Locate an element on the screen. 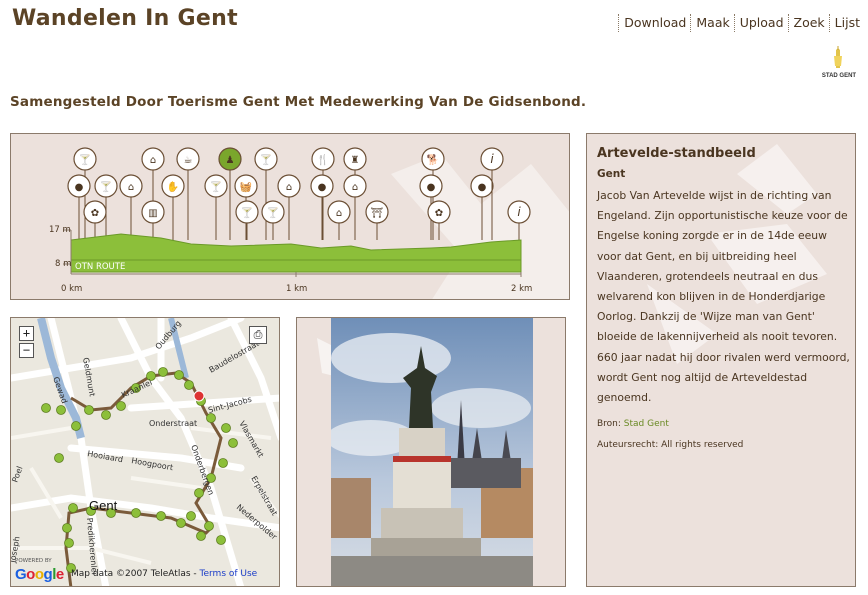  poi-source: Bron: Stad Gent is located at coordinates (633, 424).